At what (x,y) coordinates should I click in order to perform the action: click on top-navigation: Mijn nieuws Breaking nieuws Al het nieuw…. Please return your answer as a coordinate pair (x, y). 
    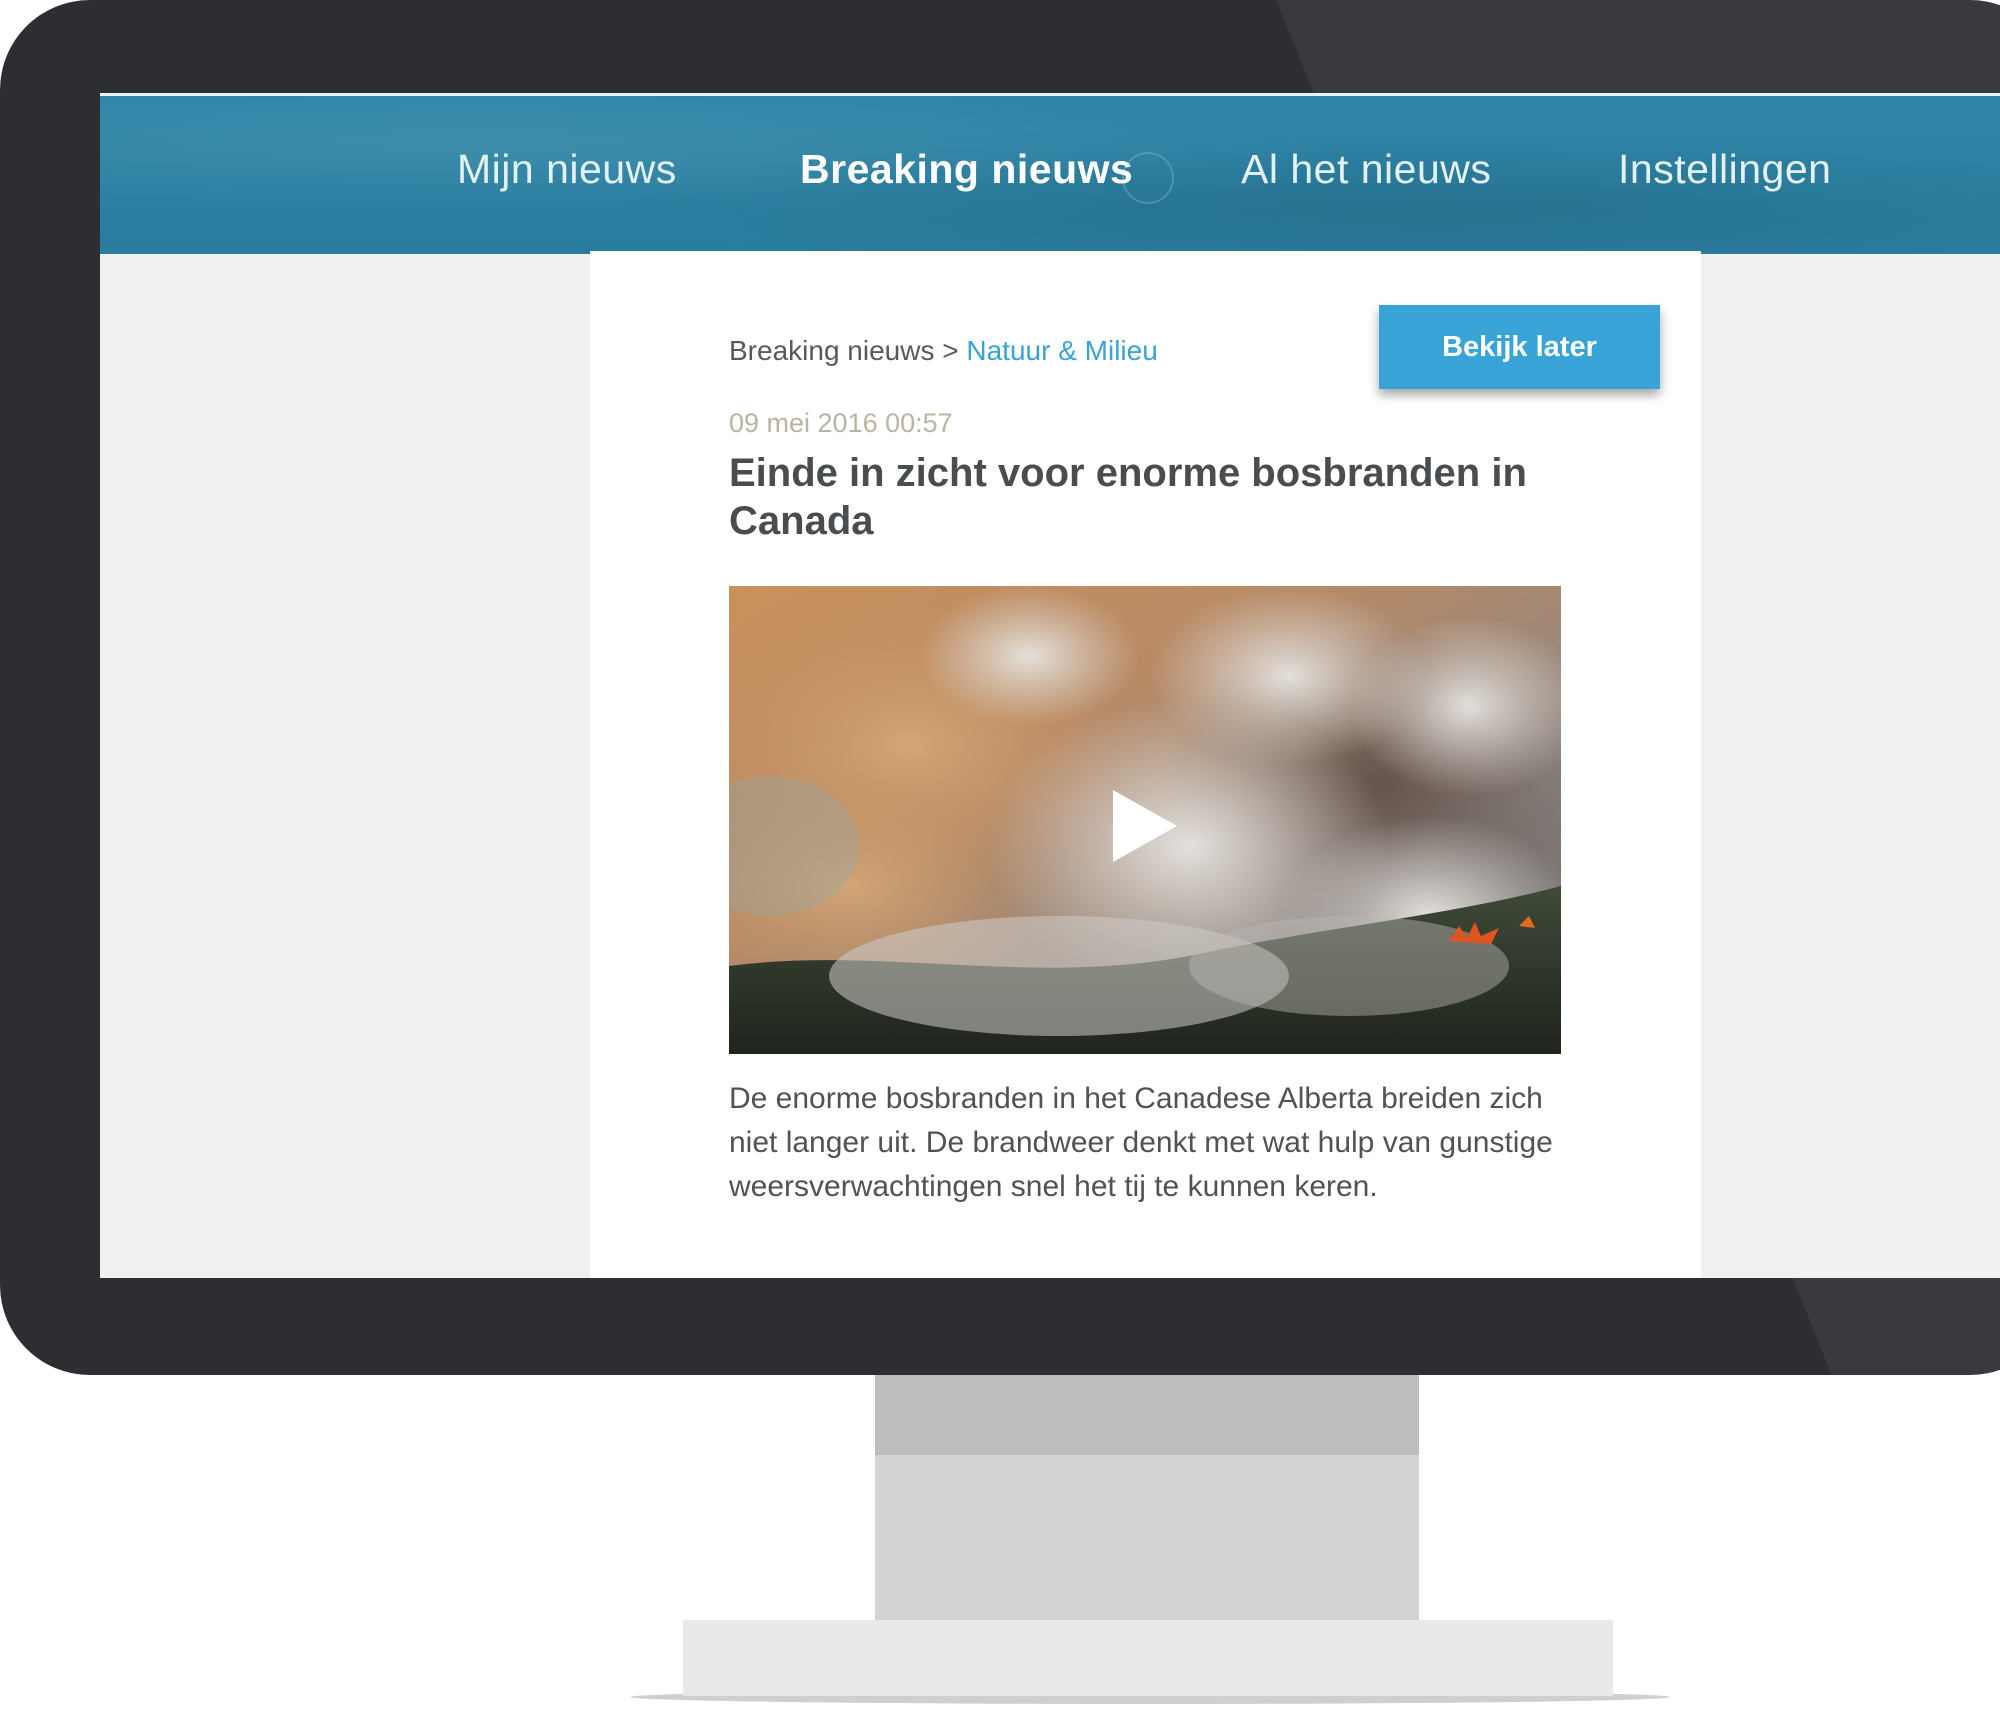
    Looking at the image, I should click on (1050, 173).